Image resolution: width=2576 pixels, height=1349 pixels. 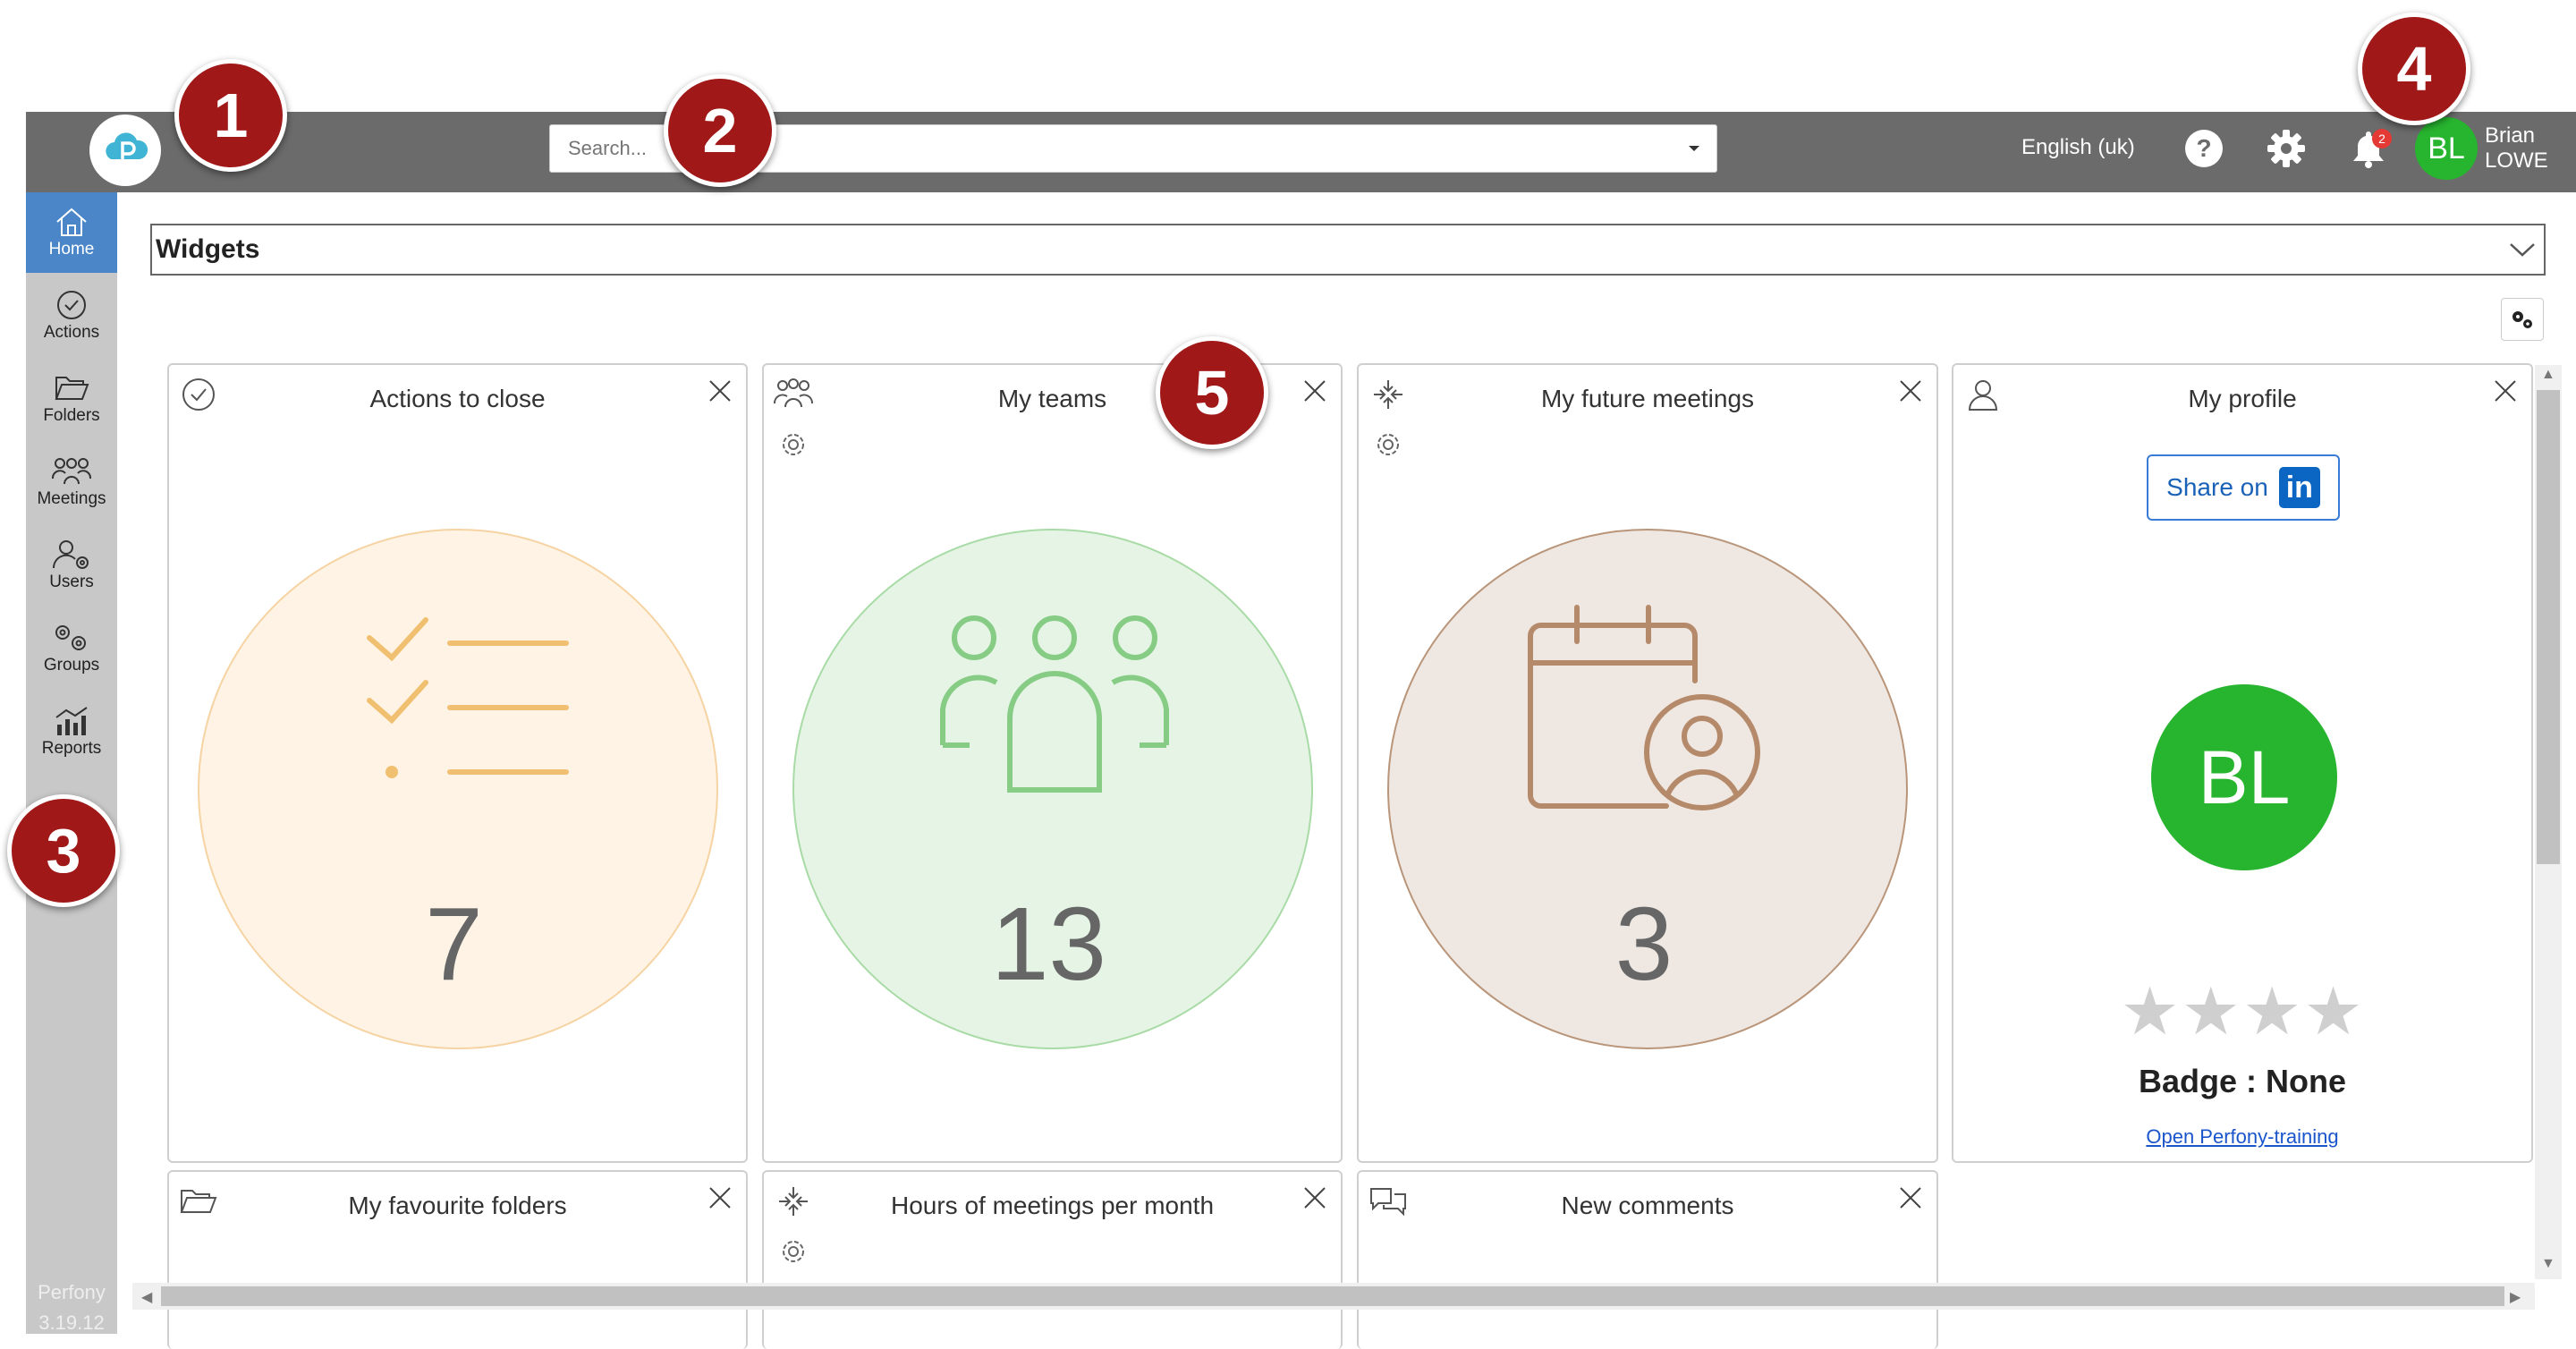 I want to click on notification-badge: 2, so click(x=2382, y=138).